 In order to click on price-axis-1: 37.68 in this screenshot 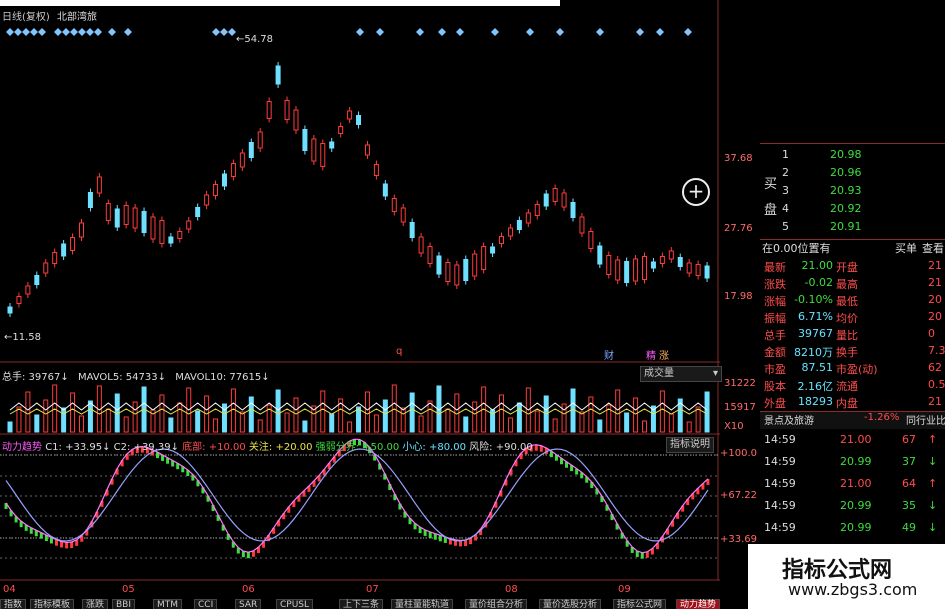, I will do `click(738, 158)`.